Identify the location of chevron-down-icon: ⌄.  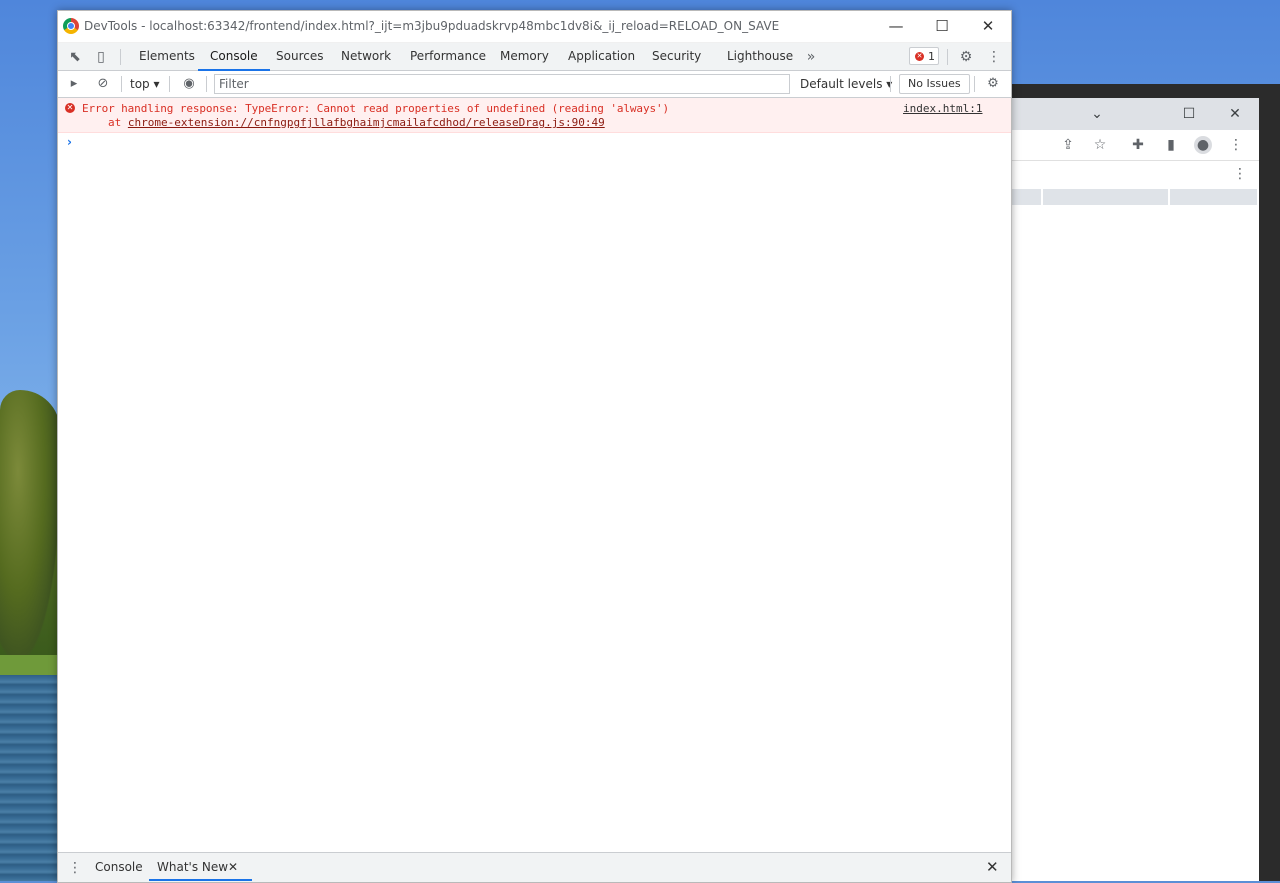
(1097, 114).